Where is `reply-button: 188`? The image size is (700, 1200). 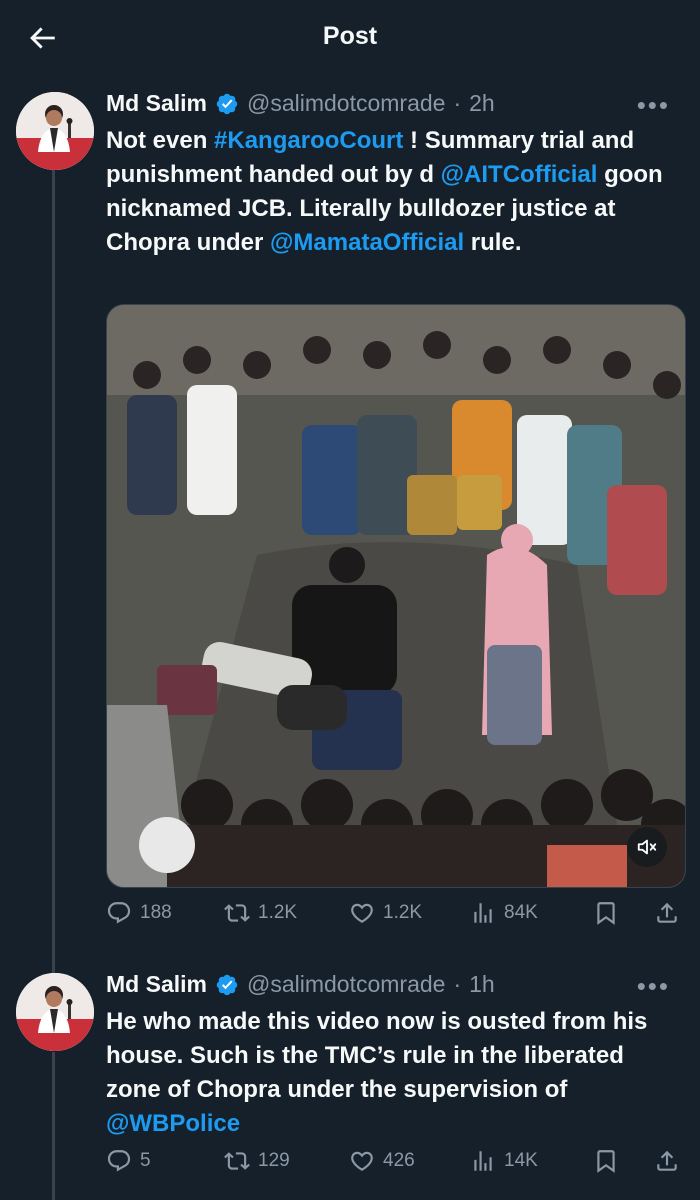
reply-button: 188 is located at coordinates (139, 913).